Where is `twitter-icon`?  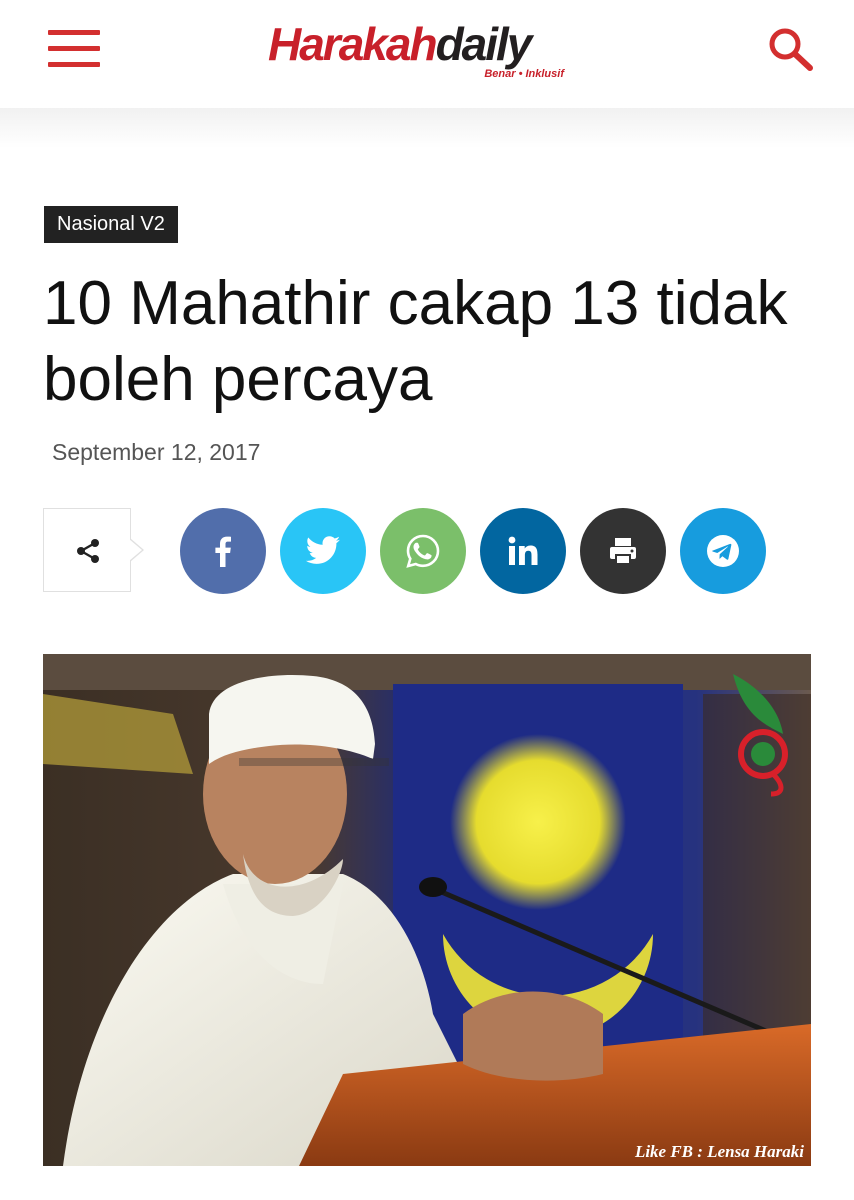
twitter-icon is located at coordinates (322, 550).